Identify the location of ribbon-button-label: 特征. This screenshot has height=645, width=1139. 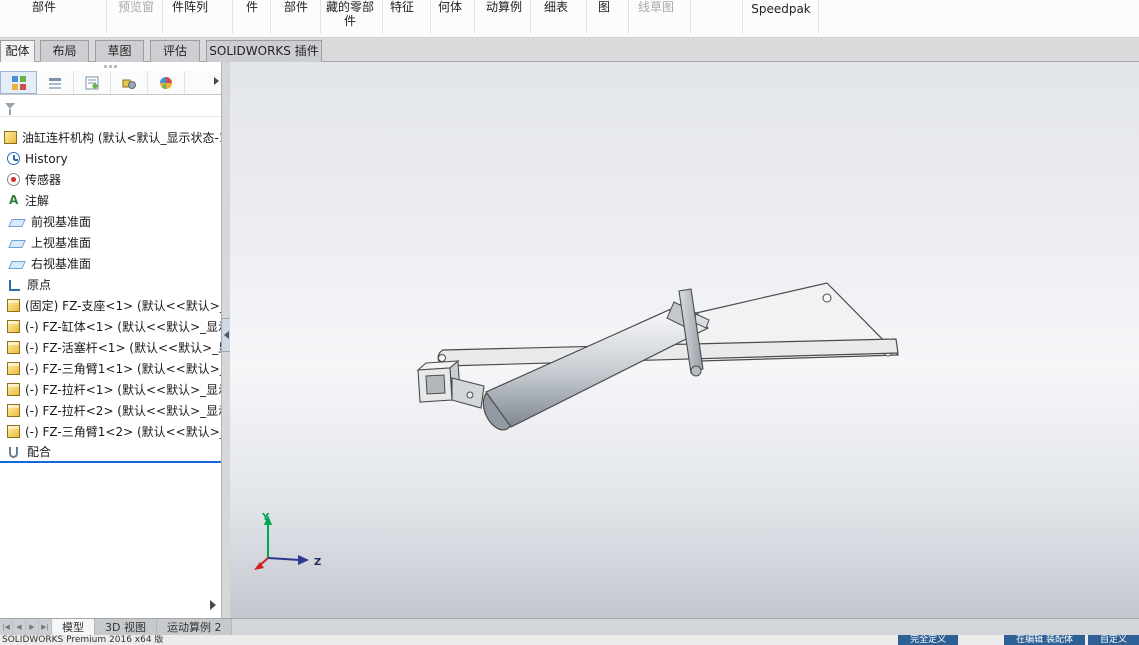
(401, 7).